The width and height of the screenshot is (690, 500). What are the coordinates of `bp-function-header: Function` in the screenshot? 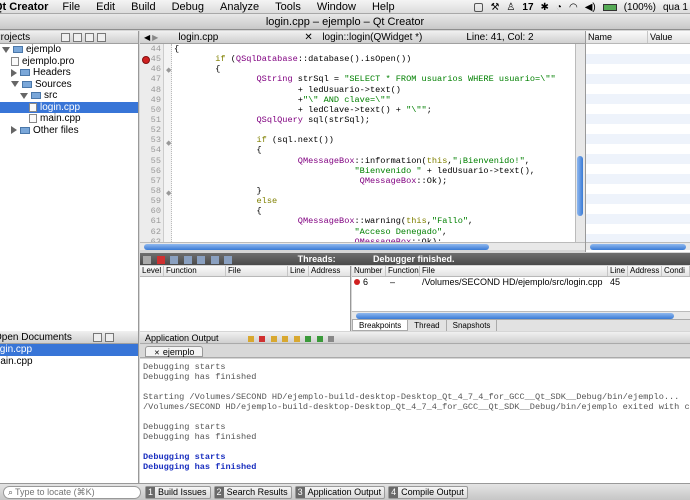 It's located at (403, 271).